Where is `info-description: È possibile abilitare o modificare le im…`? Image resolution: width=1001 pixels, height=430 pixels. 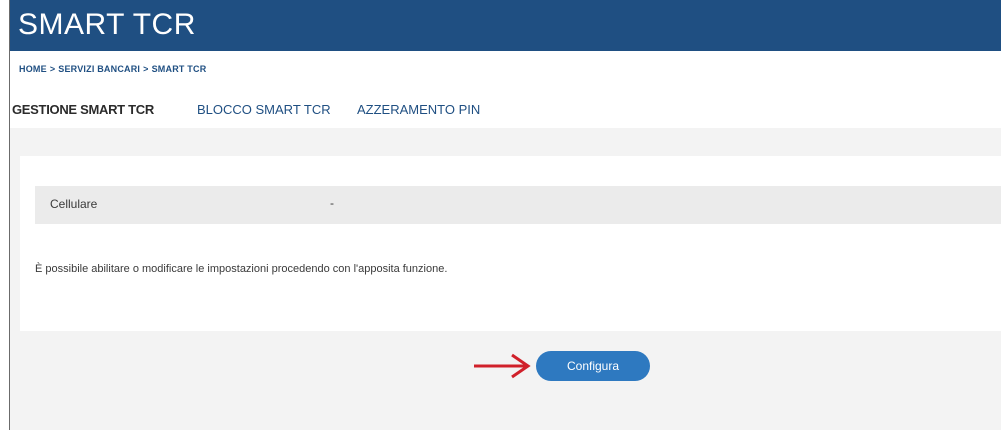
info-description: È possibile abilitare o modificare le im… is located at coordinates (241, 269).